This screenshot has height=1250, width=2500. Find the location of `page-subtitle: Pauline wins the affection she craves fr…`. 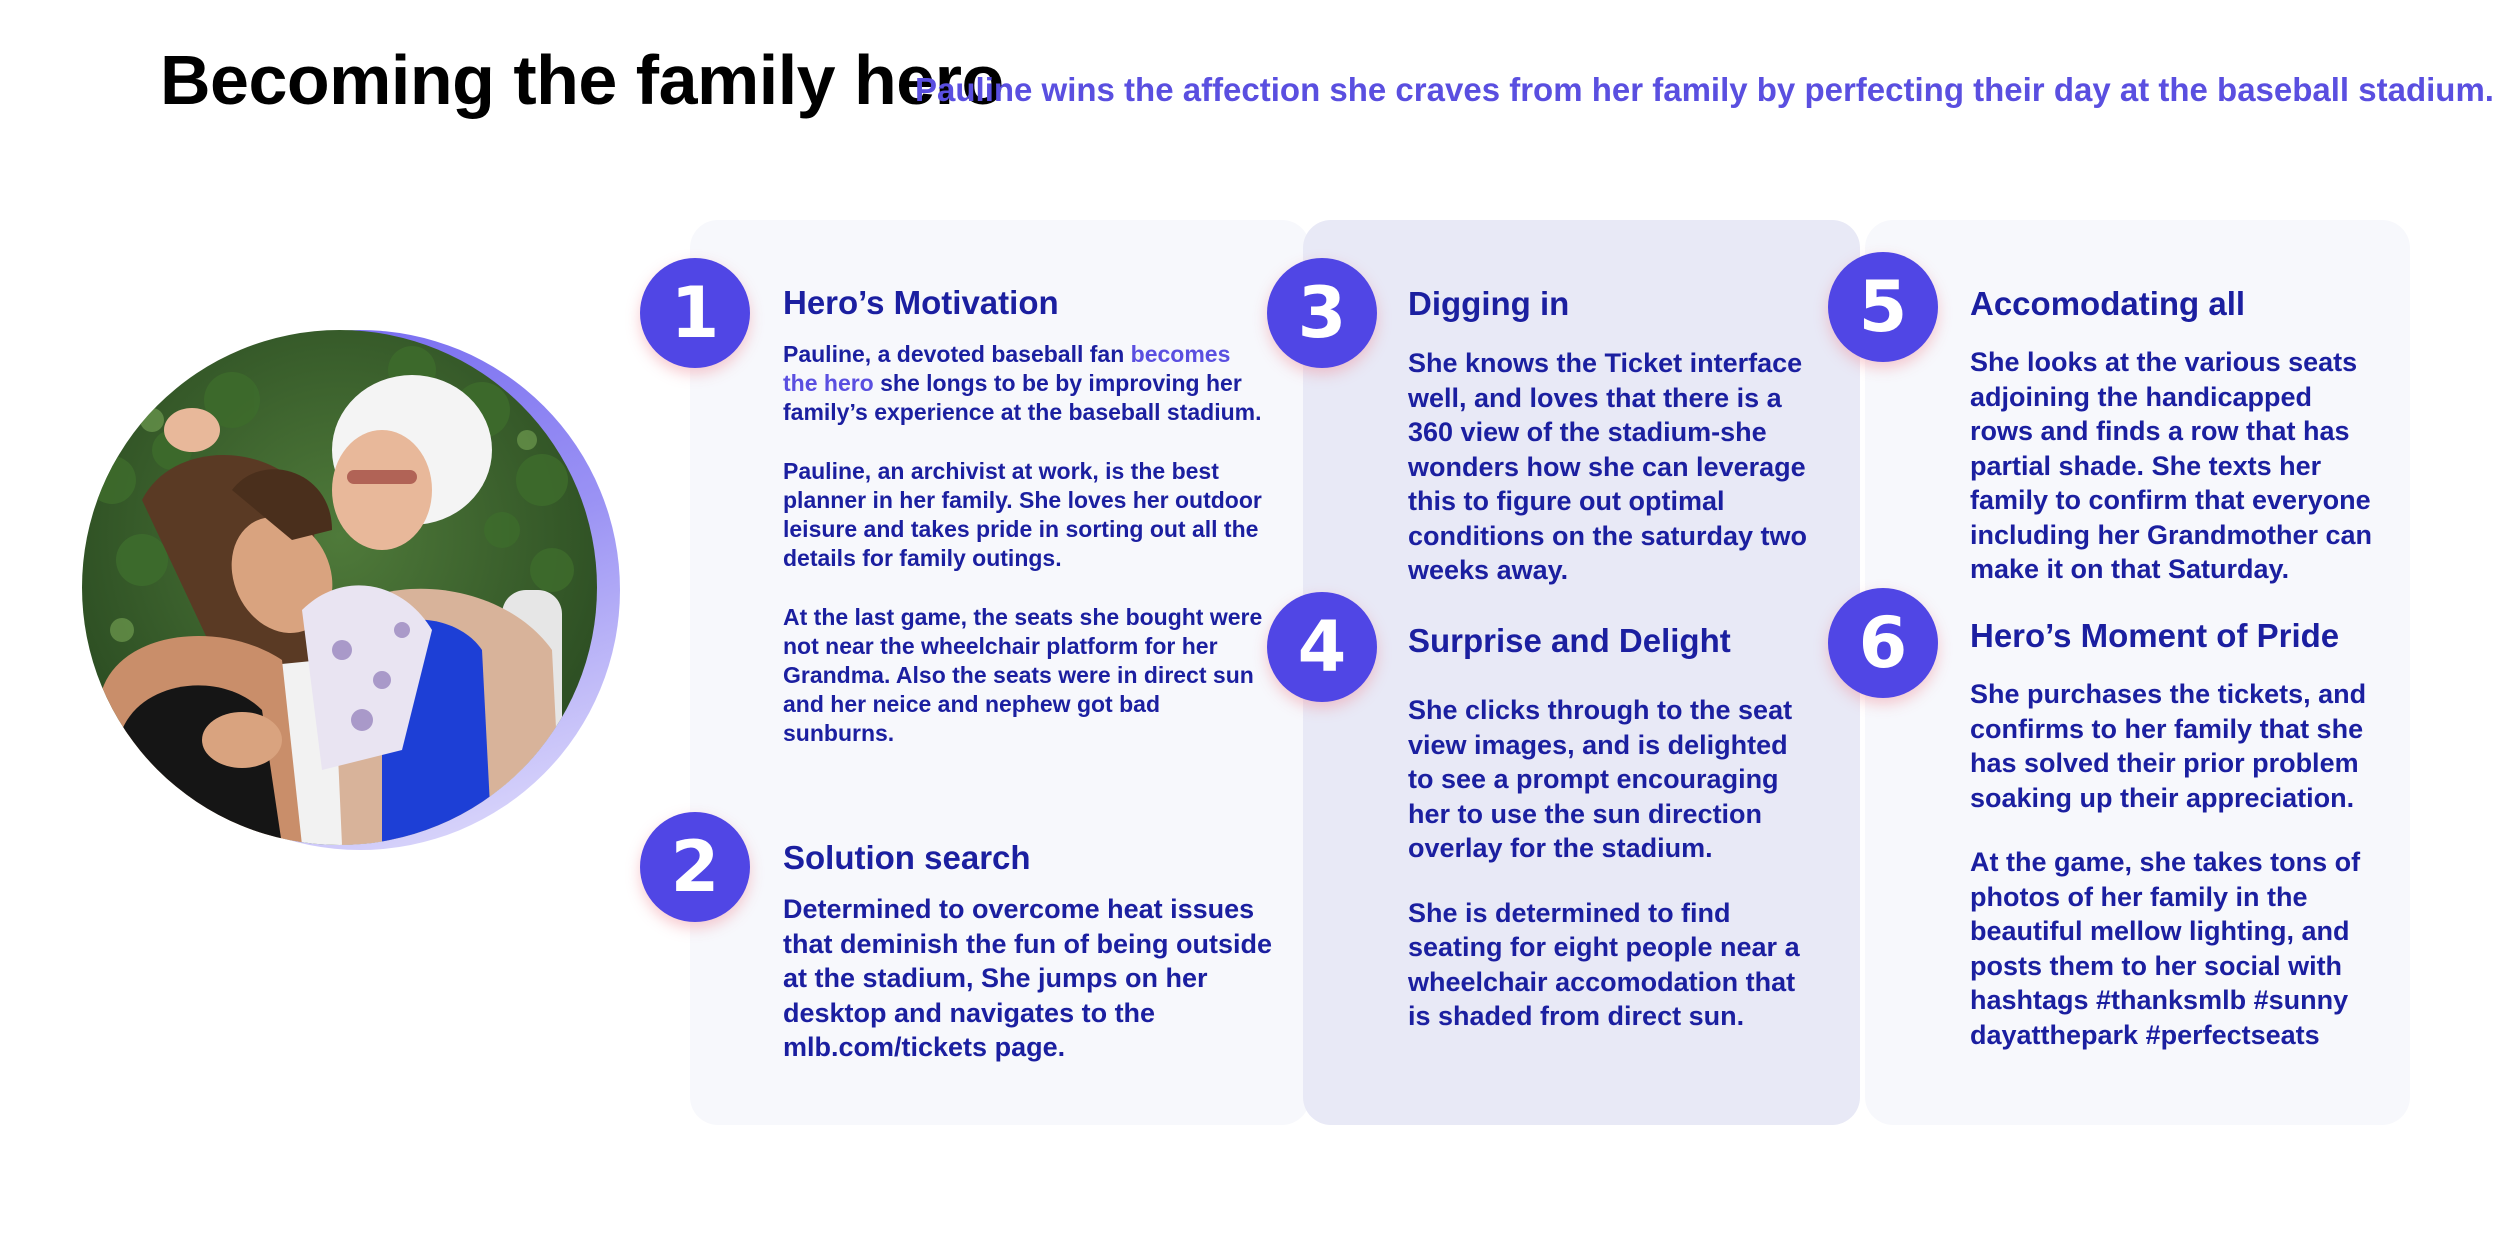

page-subtitle: Pauline wins the affection she craves fr… is located at coordinates (1704, 89).